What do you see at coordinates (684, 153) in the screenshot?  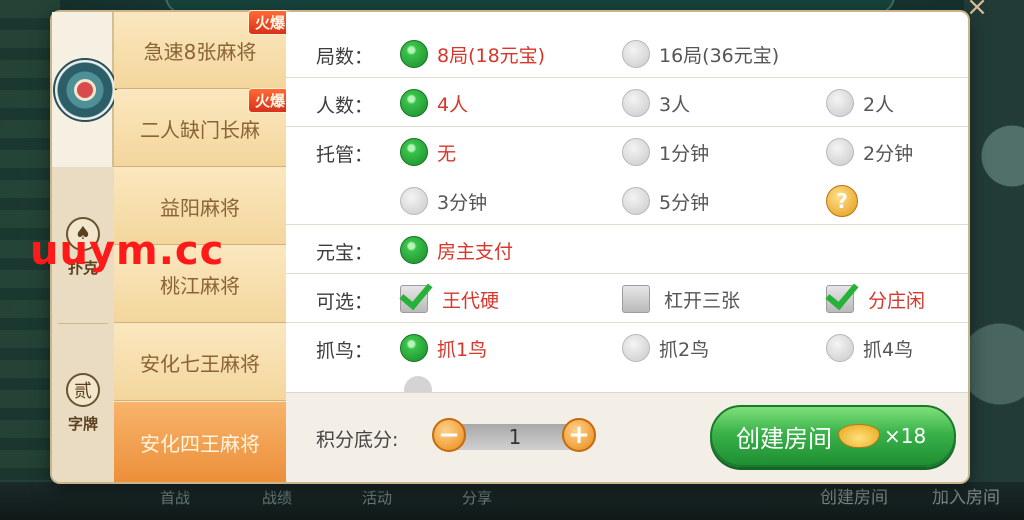 I see `hosting-option-label: 1分钟` at bounding box center [684, 153].